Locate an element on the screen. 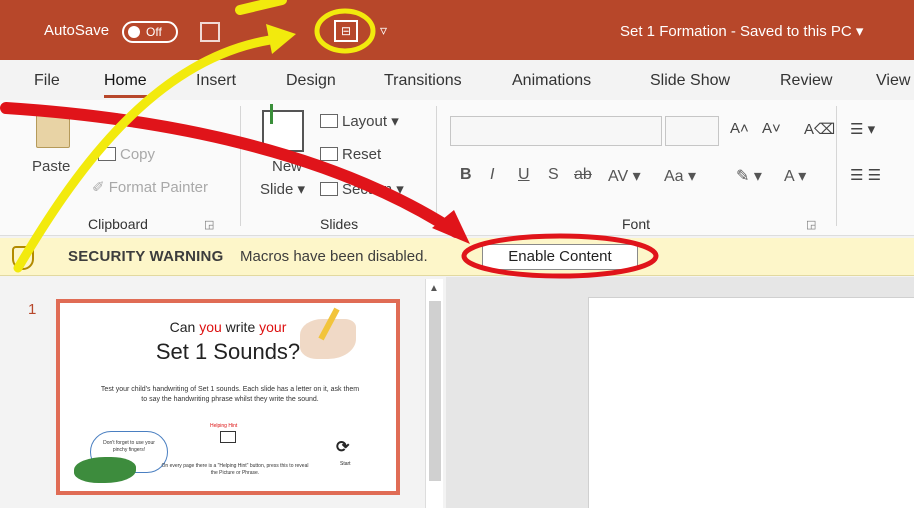  clipboard-group-label: Clipboard is located at coordinates (118, 224).